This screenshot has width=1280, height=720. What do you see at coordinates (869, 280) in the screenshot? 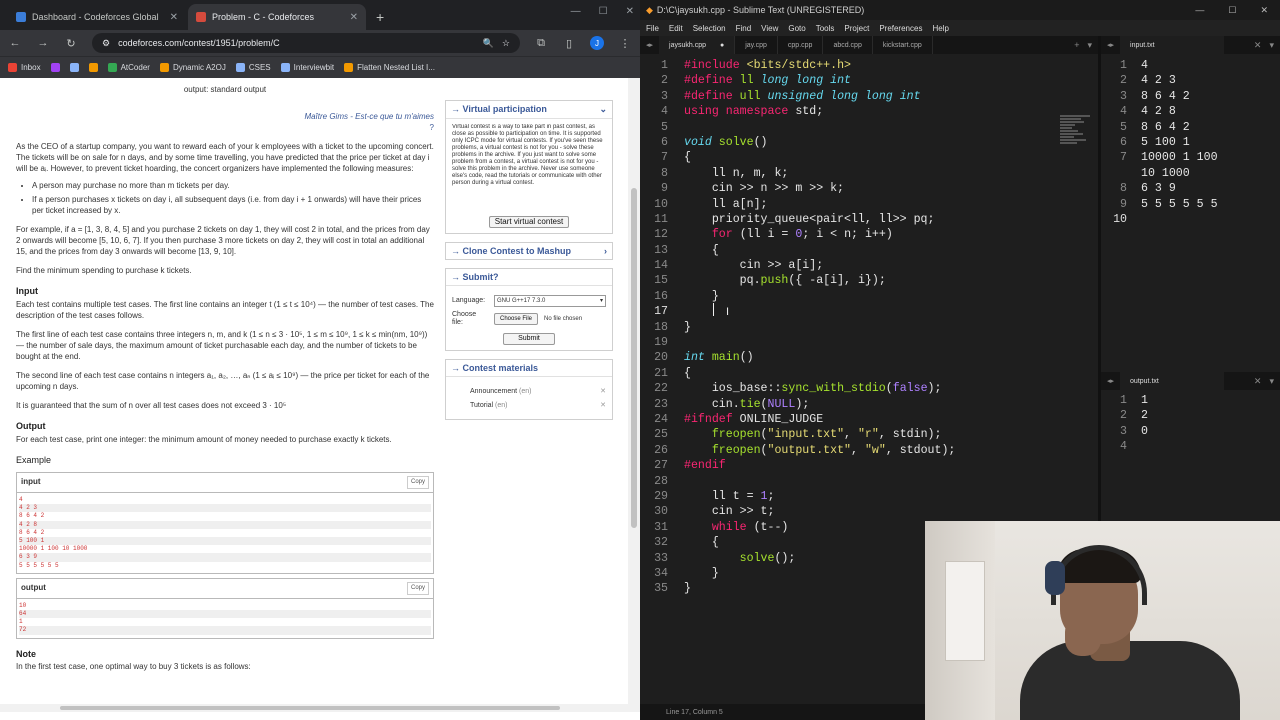
I see `code-line: 15 pq.push({ -a[i], i});` at bounding box center [869, 280].